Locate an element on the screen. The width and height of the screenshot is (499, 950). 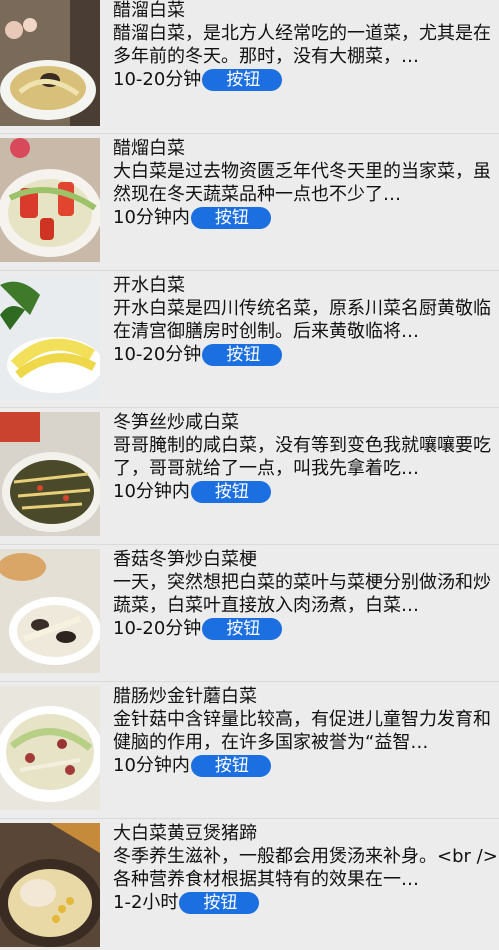
recipe-title: 大白菜黄豆煲猪蹄 is located at coordinates (185, 833).